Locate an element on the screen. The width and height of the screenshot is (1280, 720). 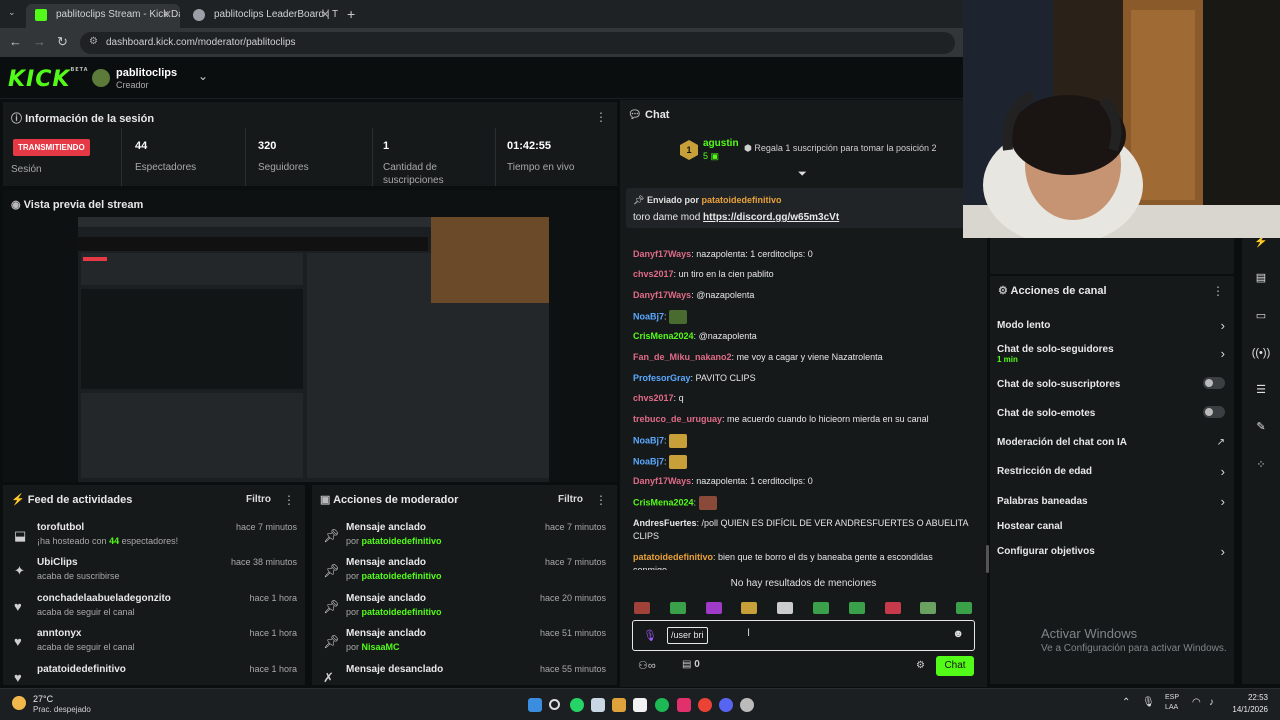
leader-name: agustin is located at coordinates (721, 143).